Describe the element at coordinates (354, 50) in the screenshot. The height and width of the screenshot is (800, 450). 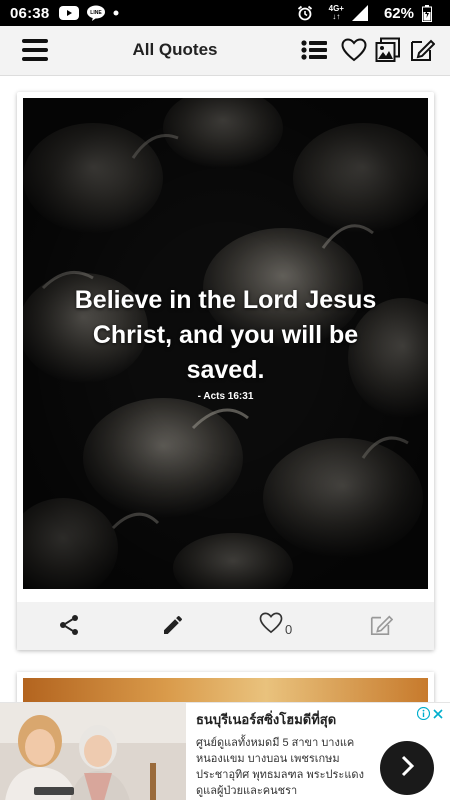
I see `heart-icon` at that location.